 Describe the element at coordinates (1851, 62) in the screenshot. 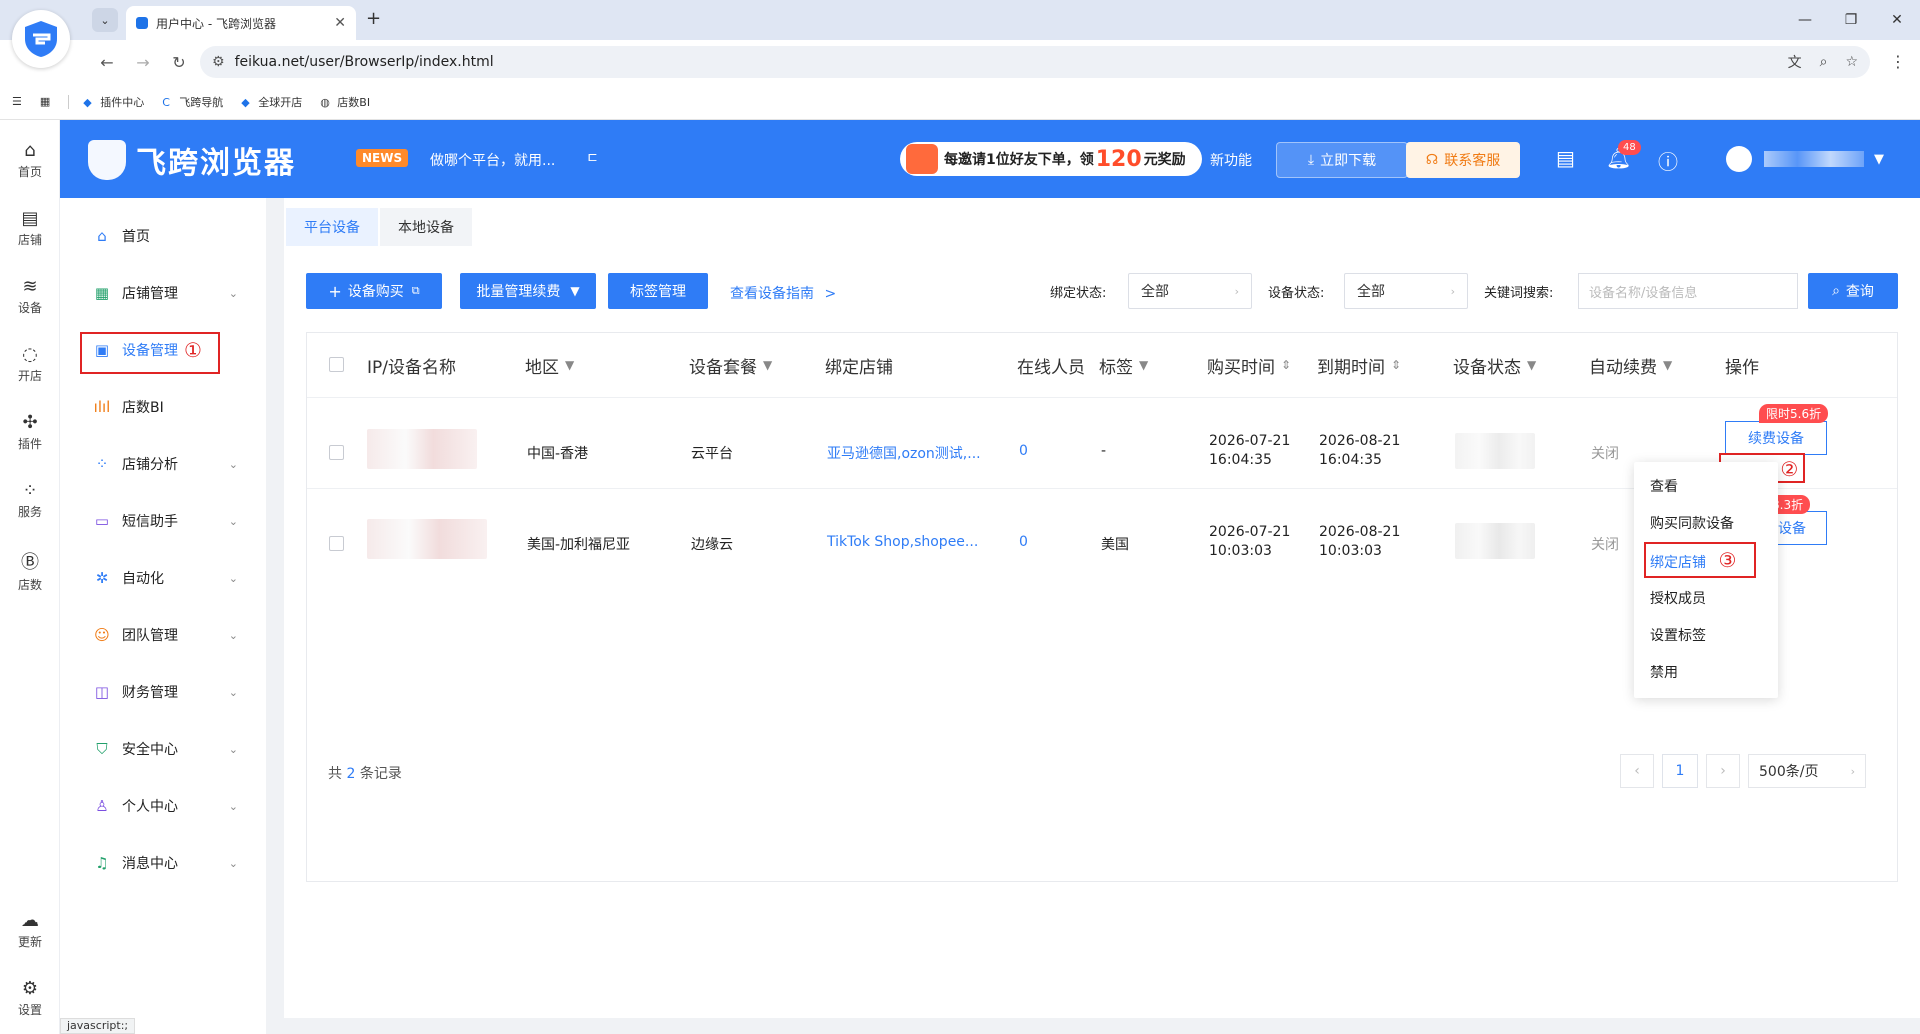

I see `bookmark-star-icon: ☆` at that location.